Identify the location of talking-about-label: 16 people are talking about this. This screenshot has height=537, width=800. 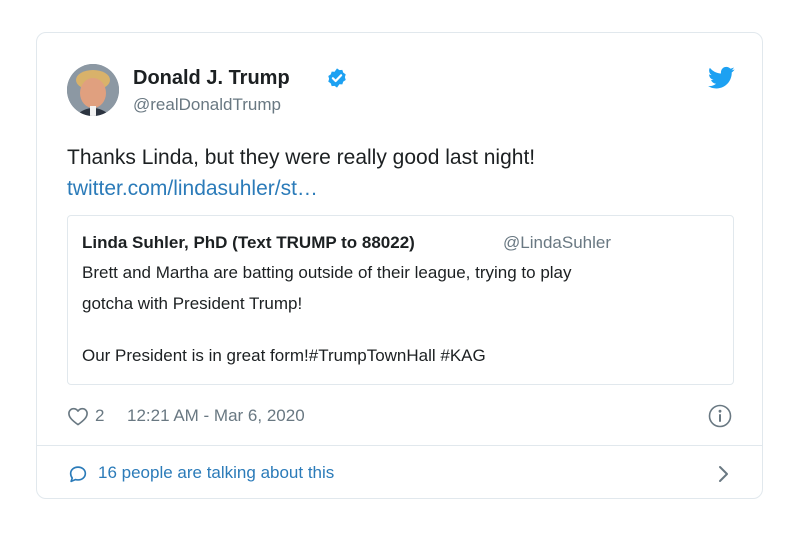
(216, 472).